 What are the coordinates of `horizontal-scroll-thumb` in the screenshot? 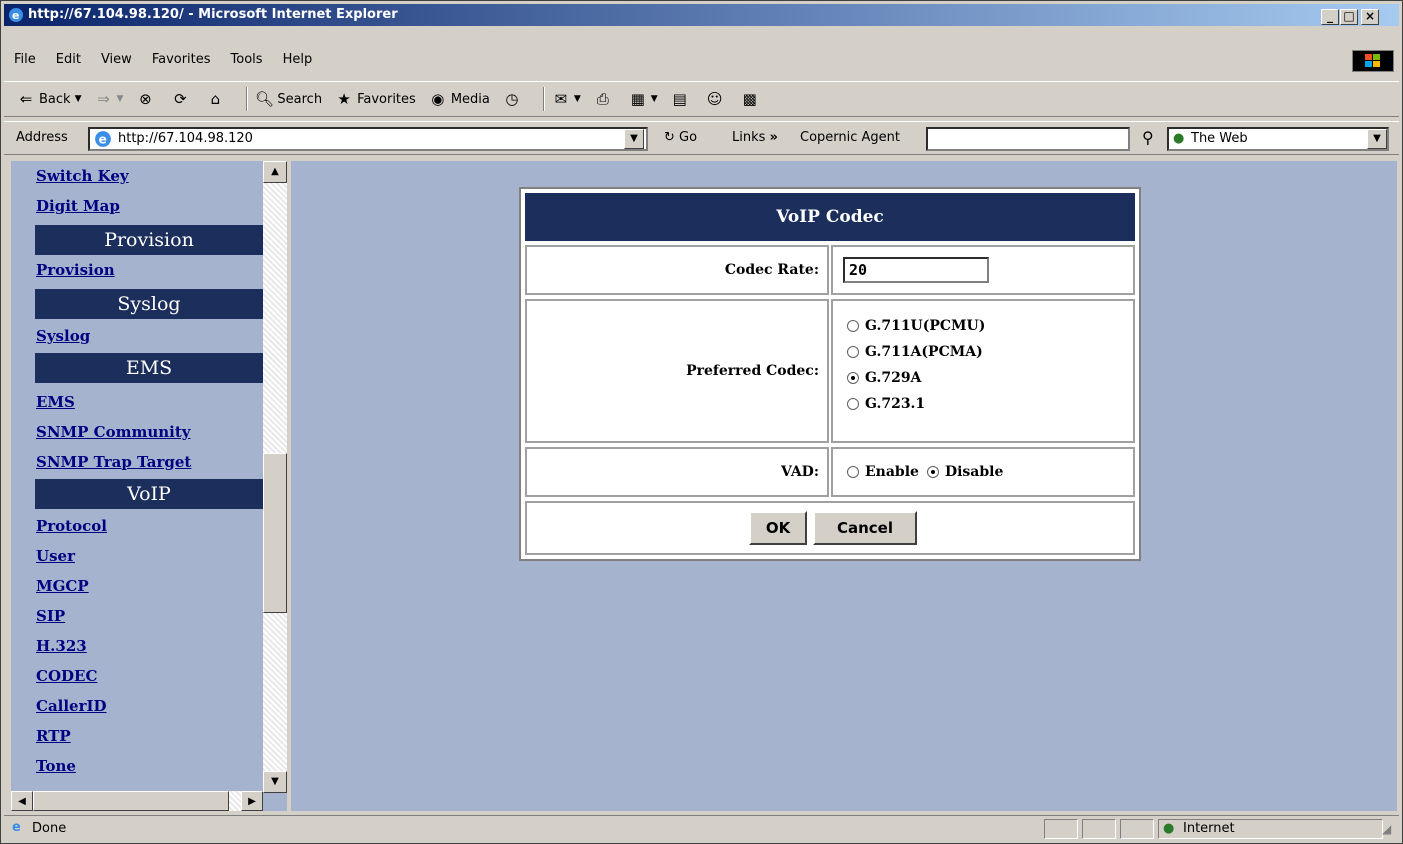 It's located at (131, 801).